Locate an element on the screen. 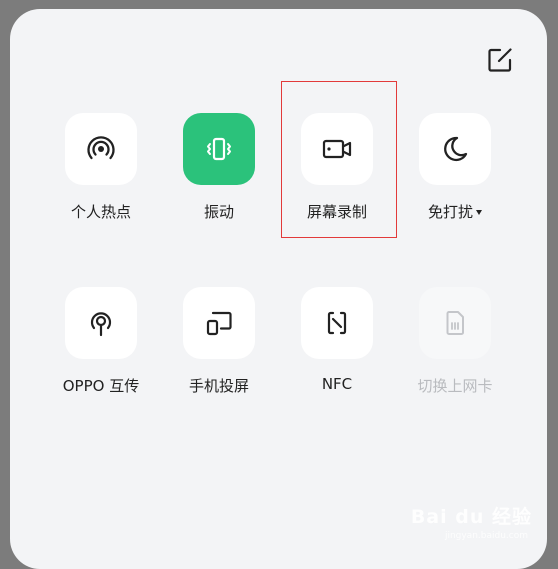  tile-screen-cast is located at coordinates (219, 323).